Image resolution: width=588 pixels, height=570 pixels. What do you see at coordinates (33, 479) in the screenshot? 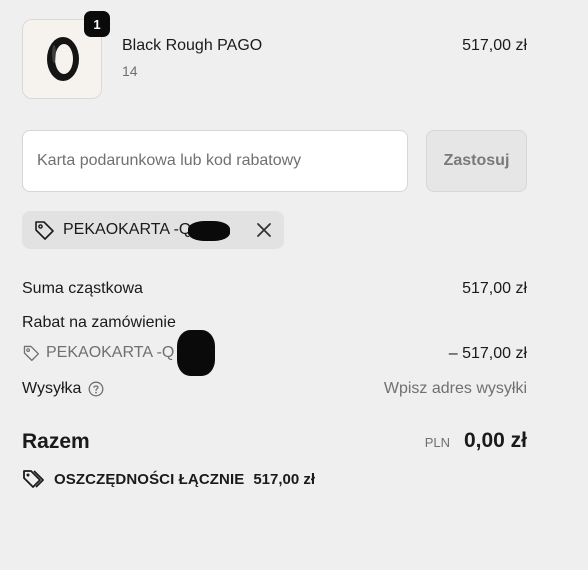
I see `tags-icon` at bounding box center [33, 479].